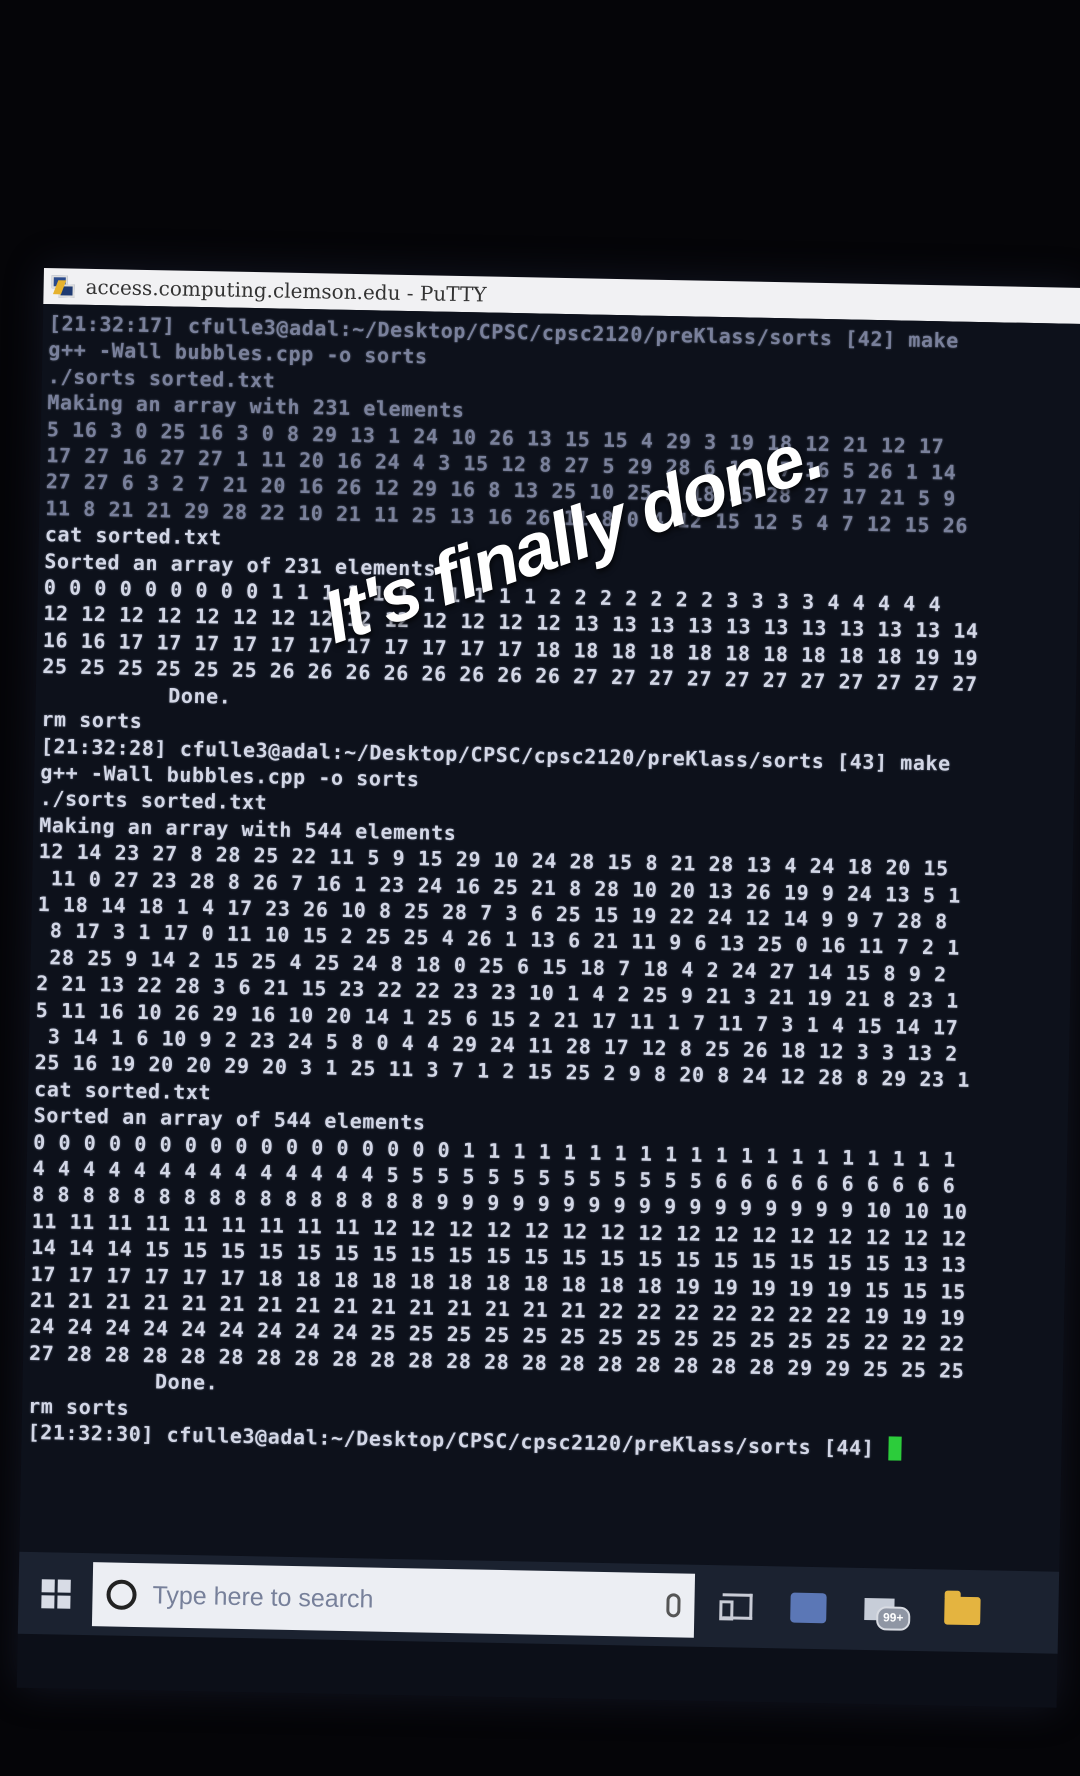 This screenshot has height=1776, width=1080. Describe the element at coordinates (673, 1605) in the screenshot. I see `microphone-icon` at that location.